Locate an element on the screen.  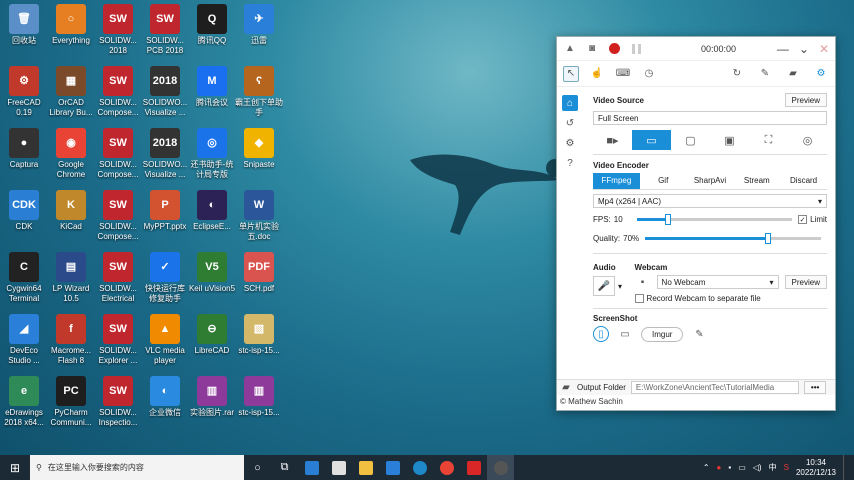
window-source-icon: ▣ is located at coordinates (729, 140).